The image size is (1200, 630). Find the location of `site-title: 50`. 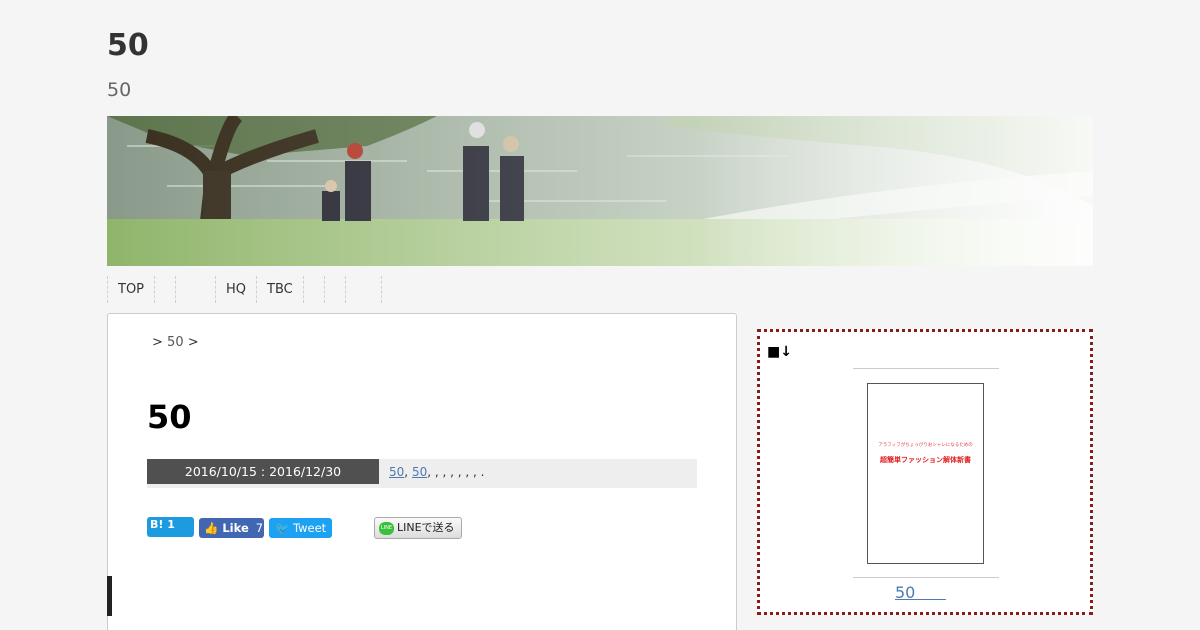

site-title: 50 is located at coordinates (128, 45).